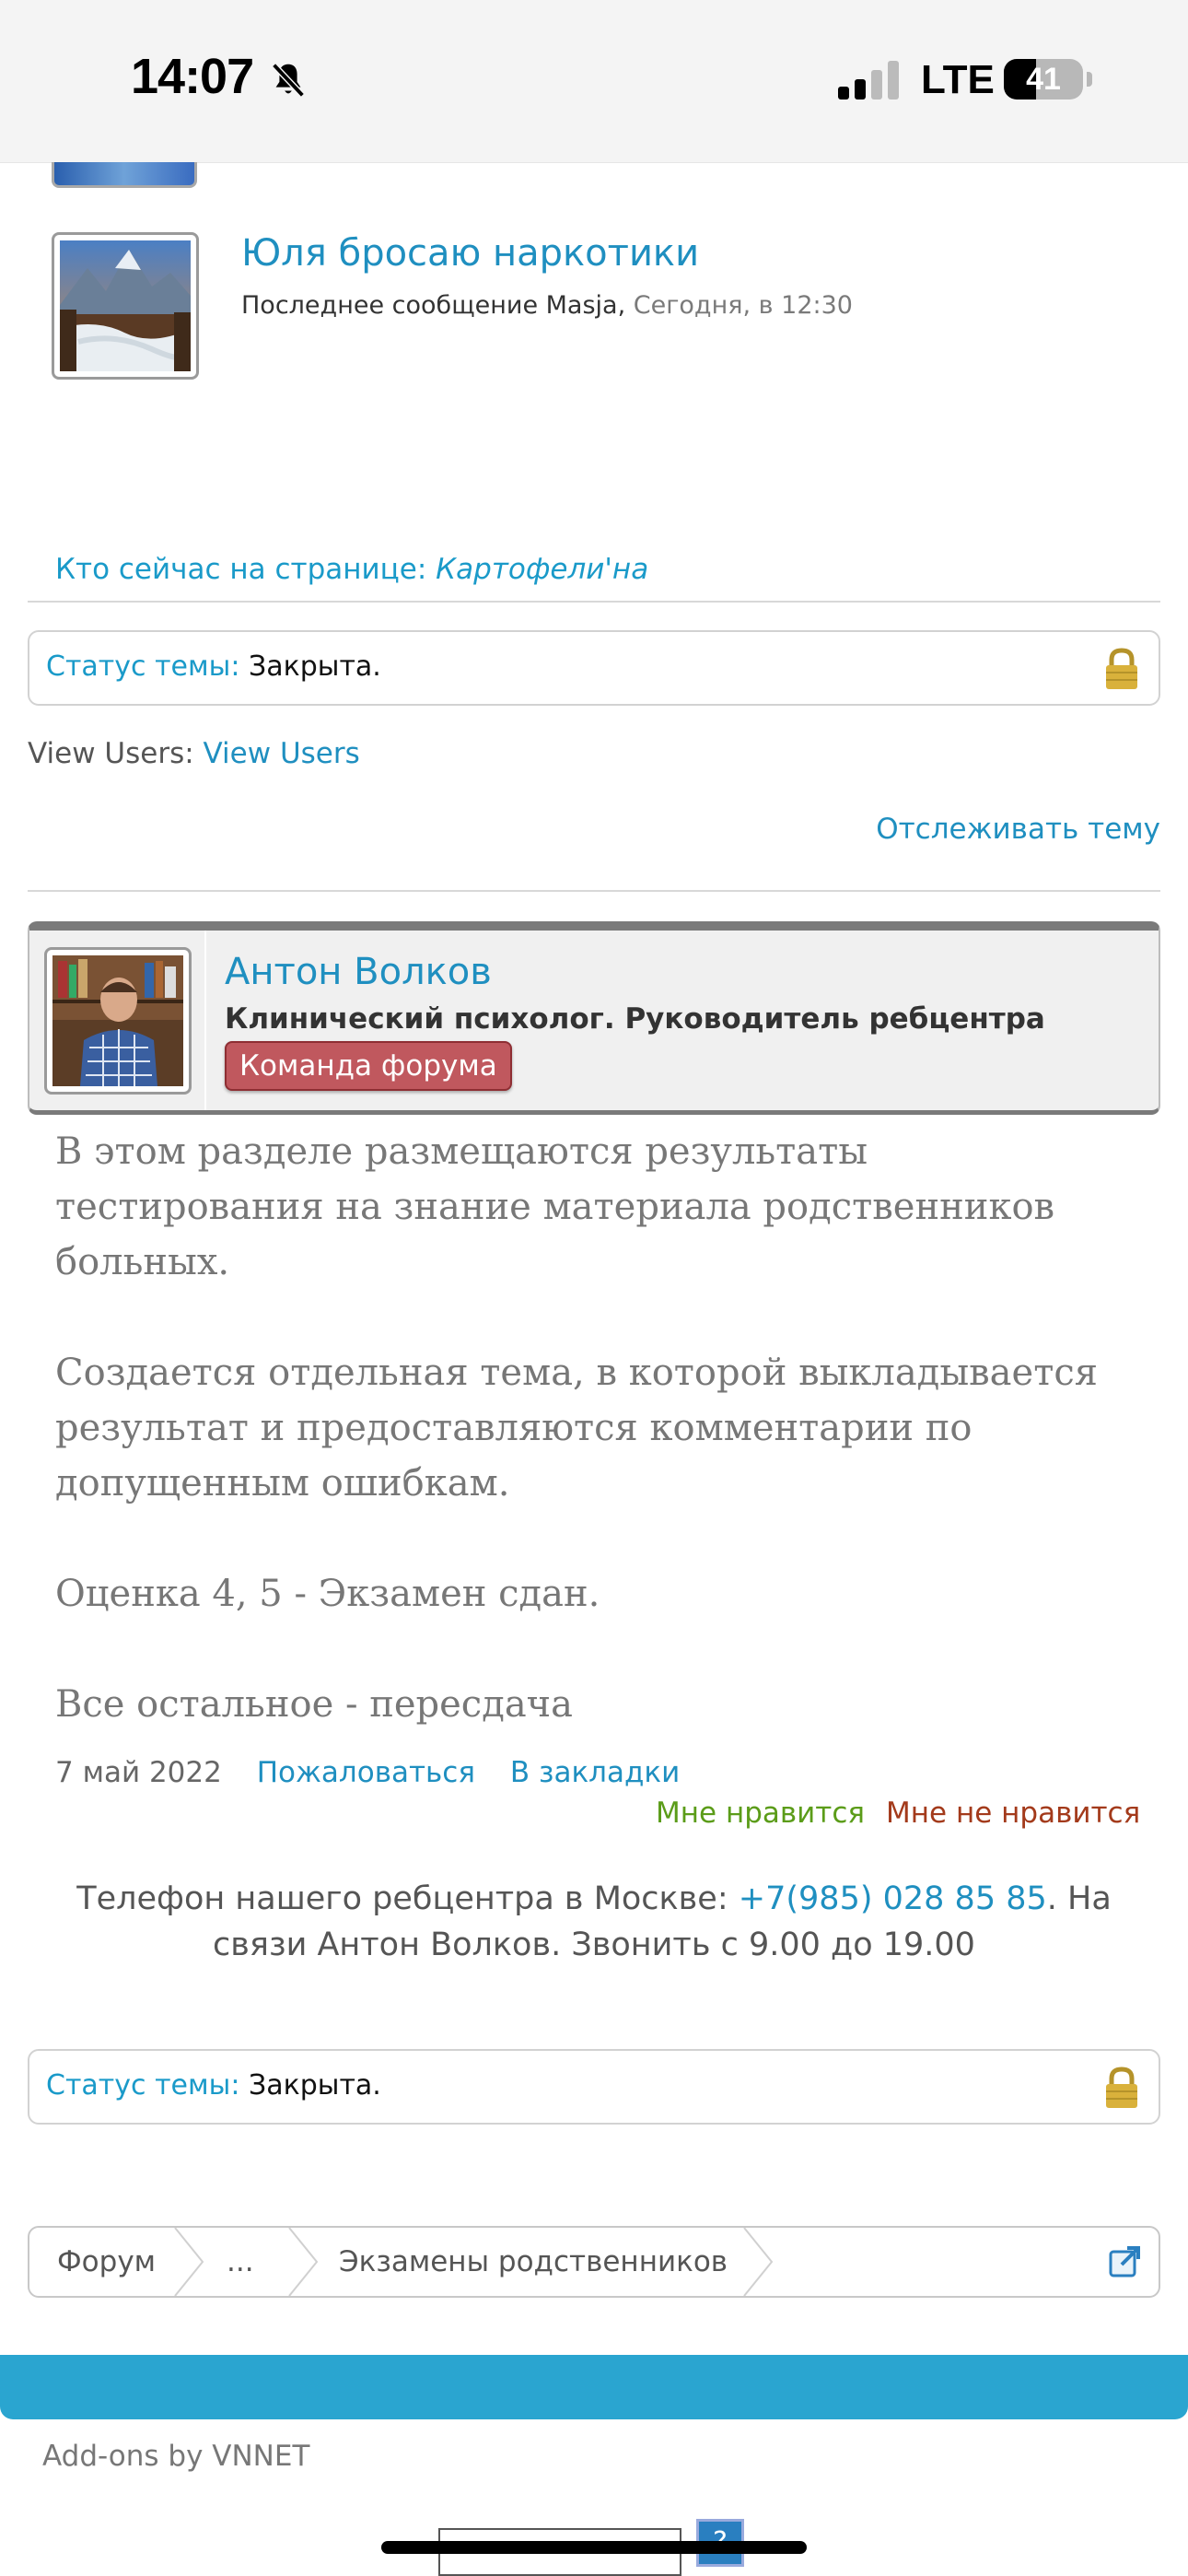  I want to click on author-divider, so click(205, 1020).